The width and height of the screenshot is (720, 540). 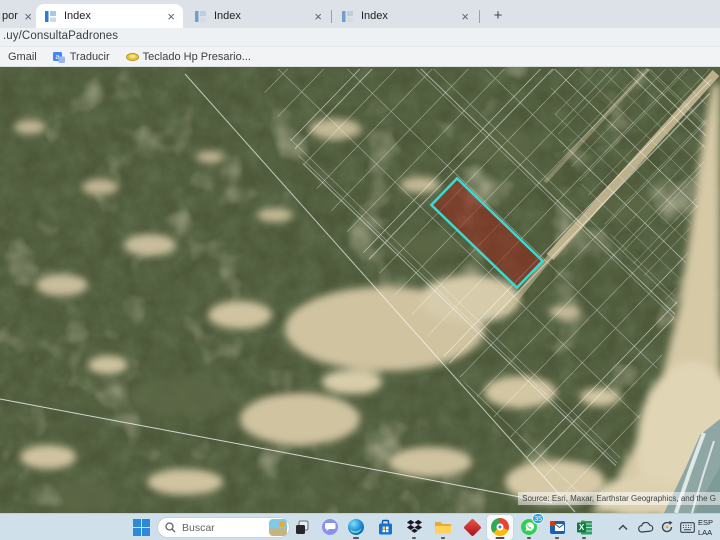 I want to click on sync-icon, so click(x=667, y=527).